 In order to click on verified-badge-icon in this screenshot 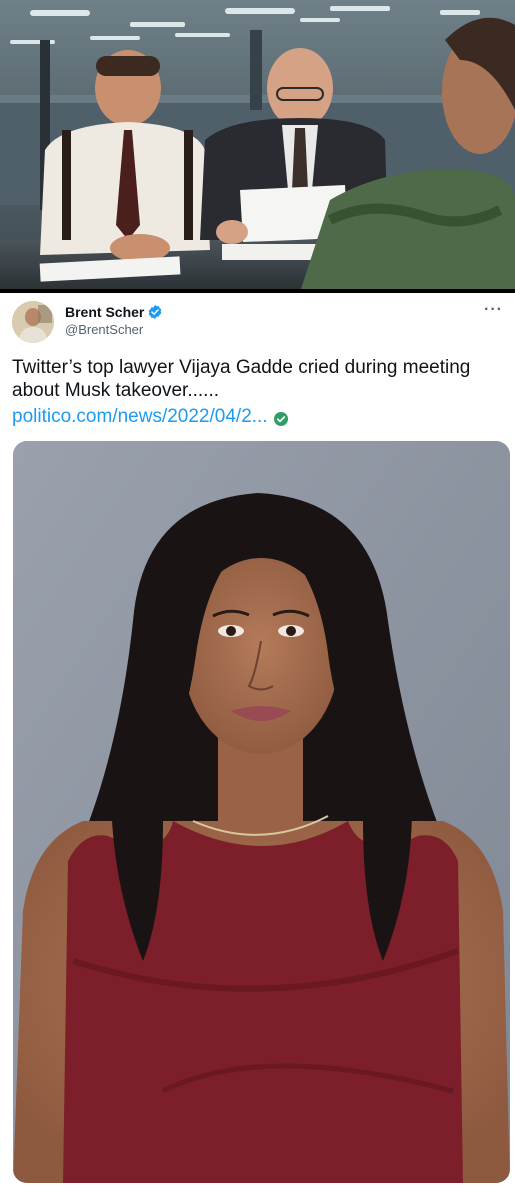, I will do `click(155, 312)`.